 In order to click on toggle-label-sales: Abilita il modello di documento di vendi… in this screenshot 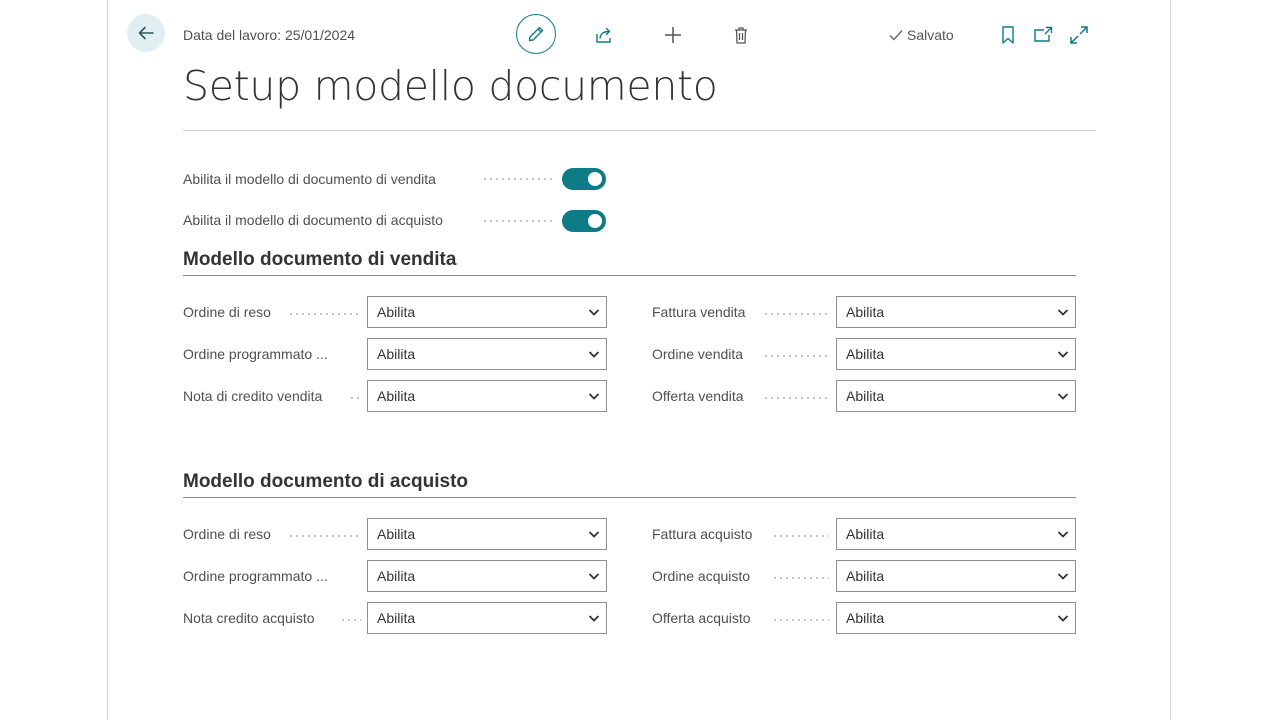, I will do `click(309, 179)`.